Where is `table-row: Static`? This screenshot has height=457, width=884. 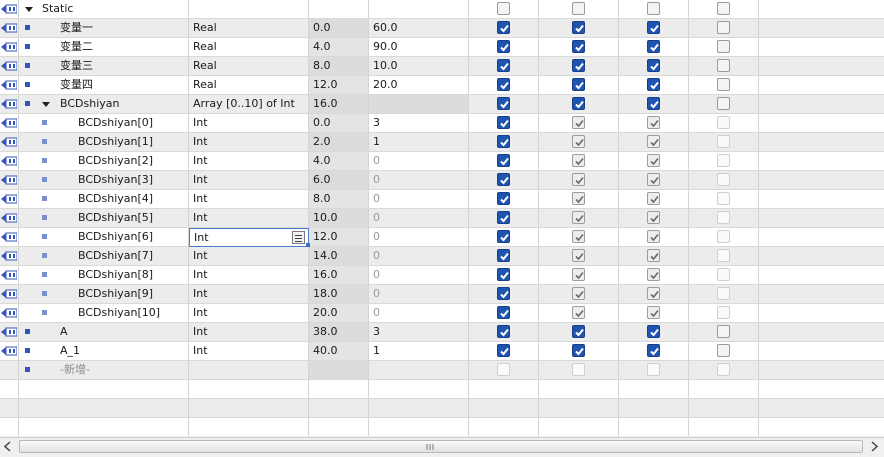 table-row: Static is located at coordinates (442, 9).